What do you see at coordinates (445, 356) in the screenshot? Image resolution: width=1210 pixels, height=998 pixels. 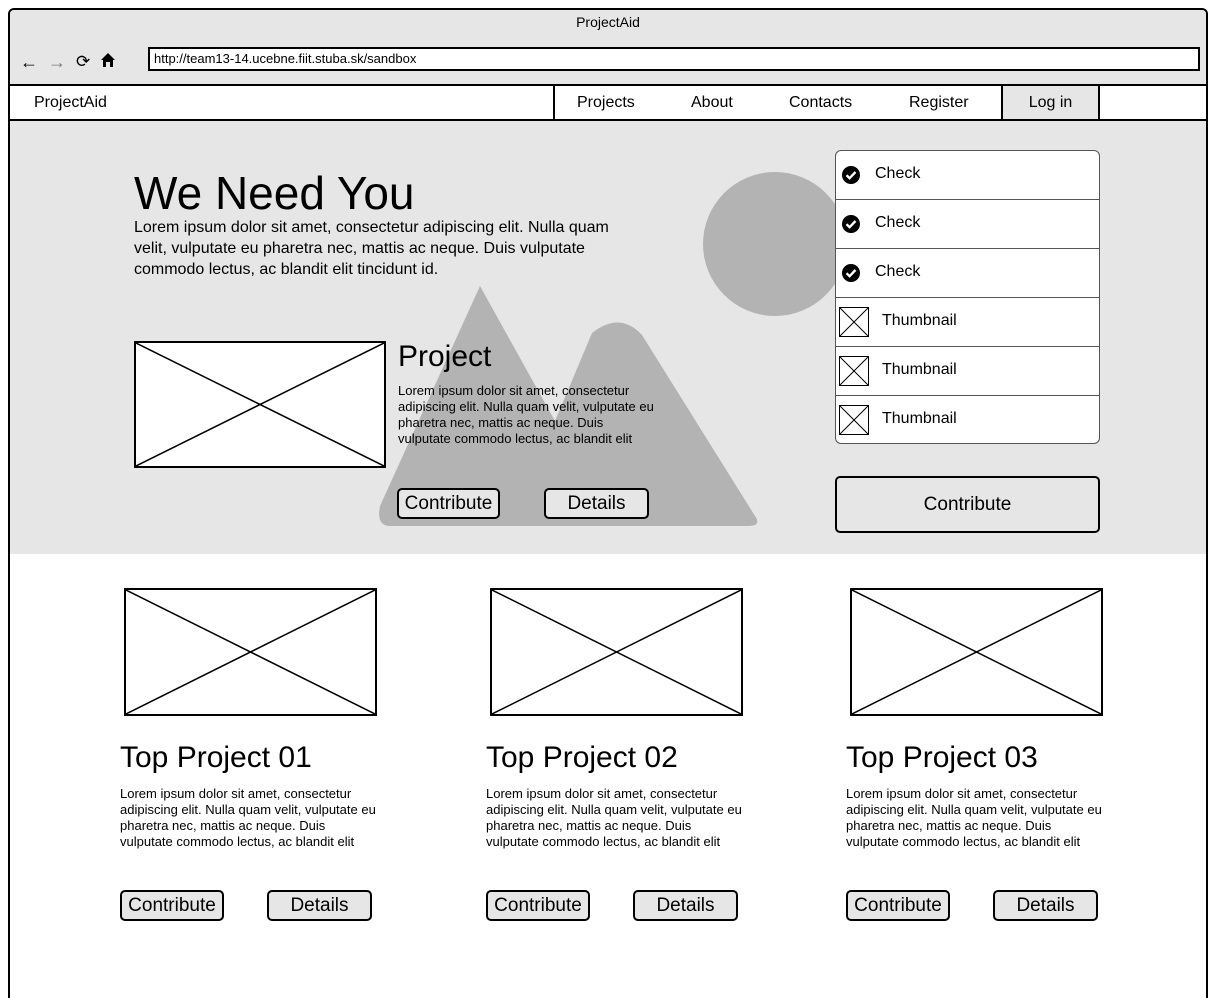 I see `featured-project-title: Project` at bounding box center [445, 356].